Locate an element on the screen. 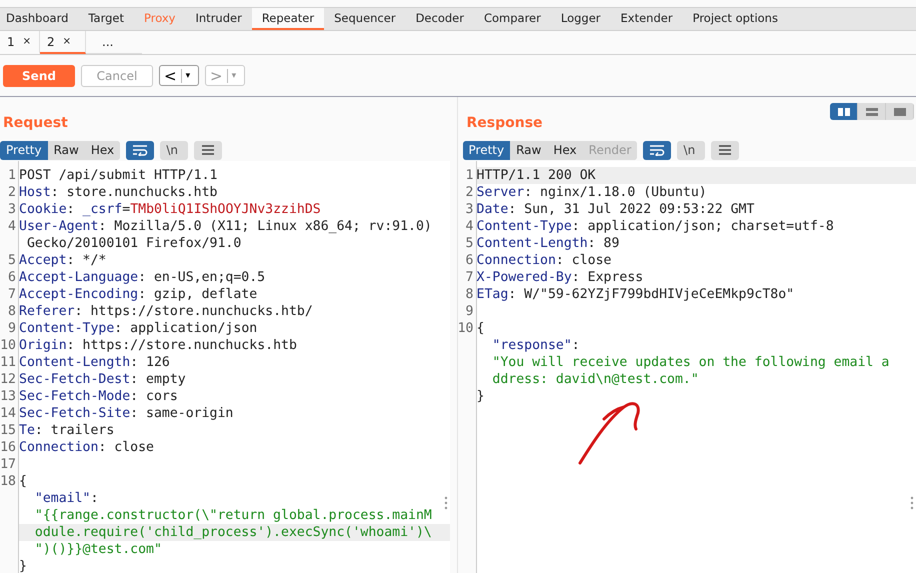 This screenshot has height=573, width=916. columns-icon is located at coordinates (843, 111).